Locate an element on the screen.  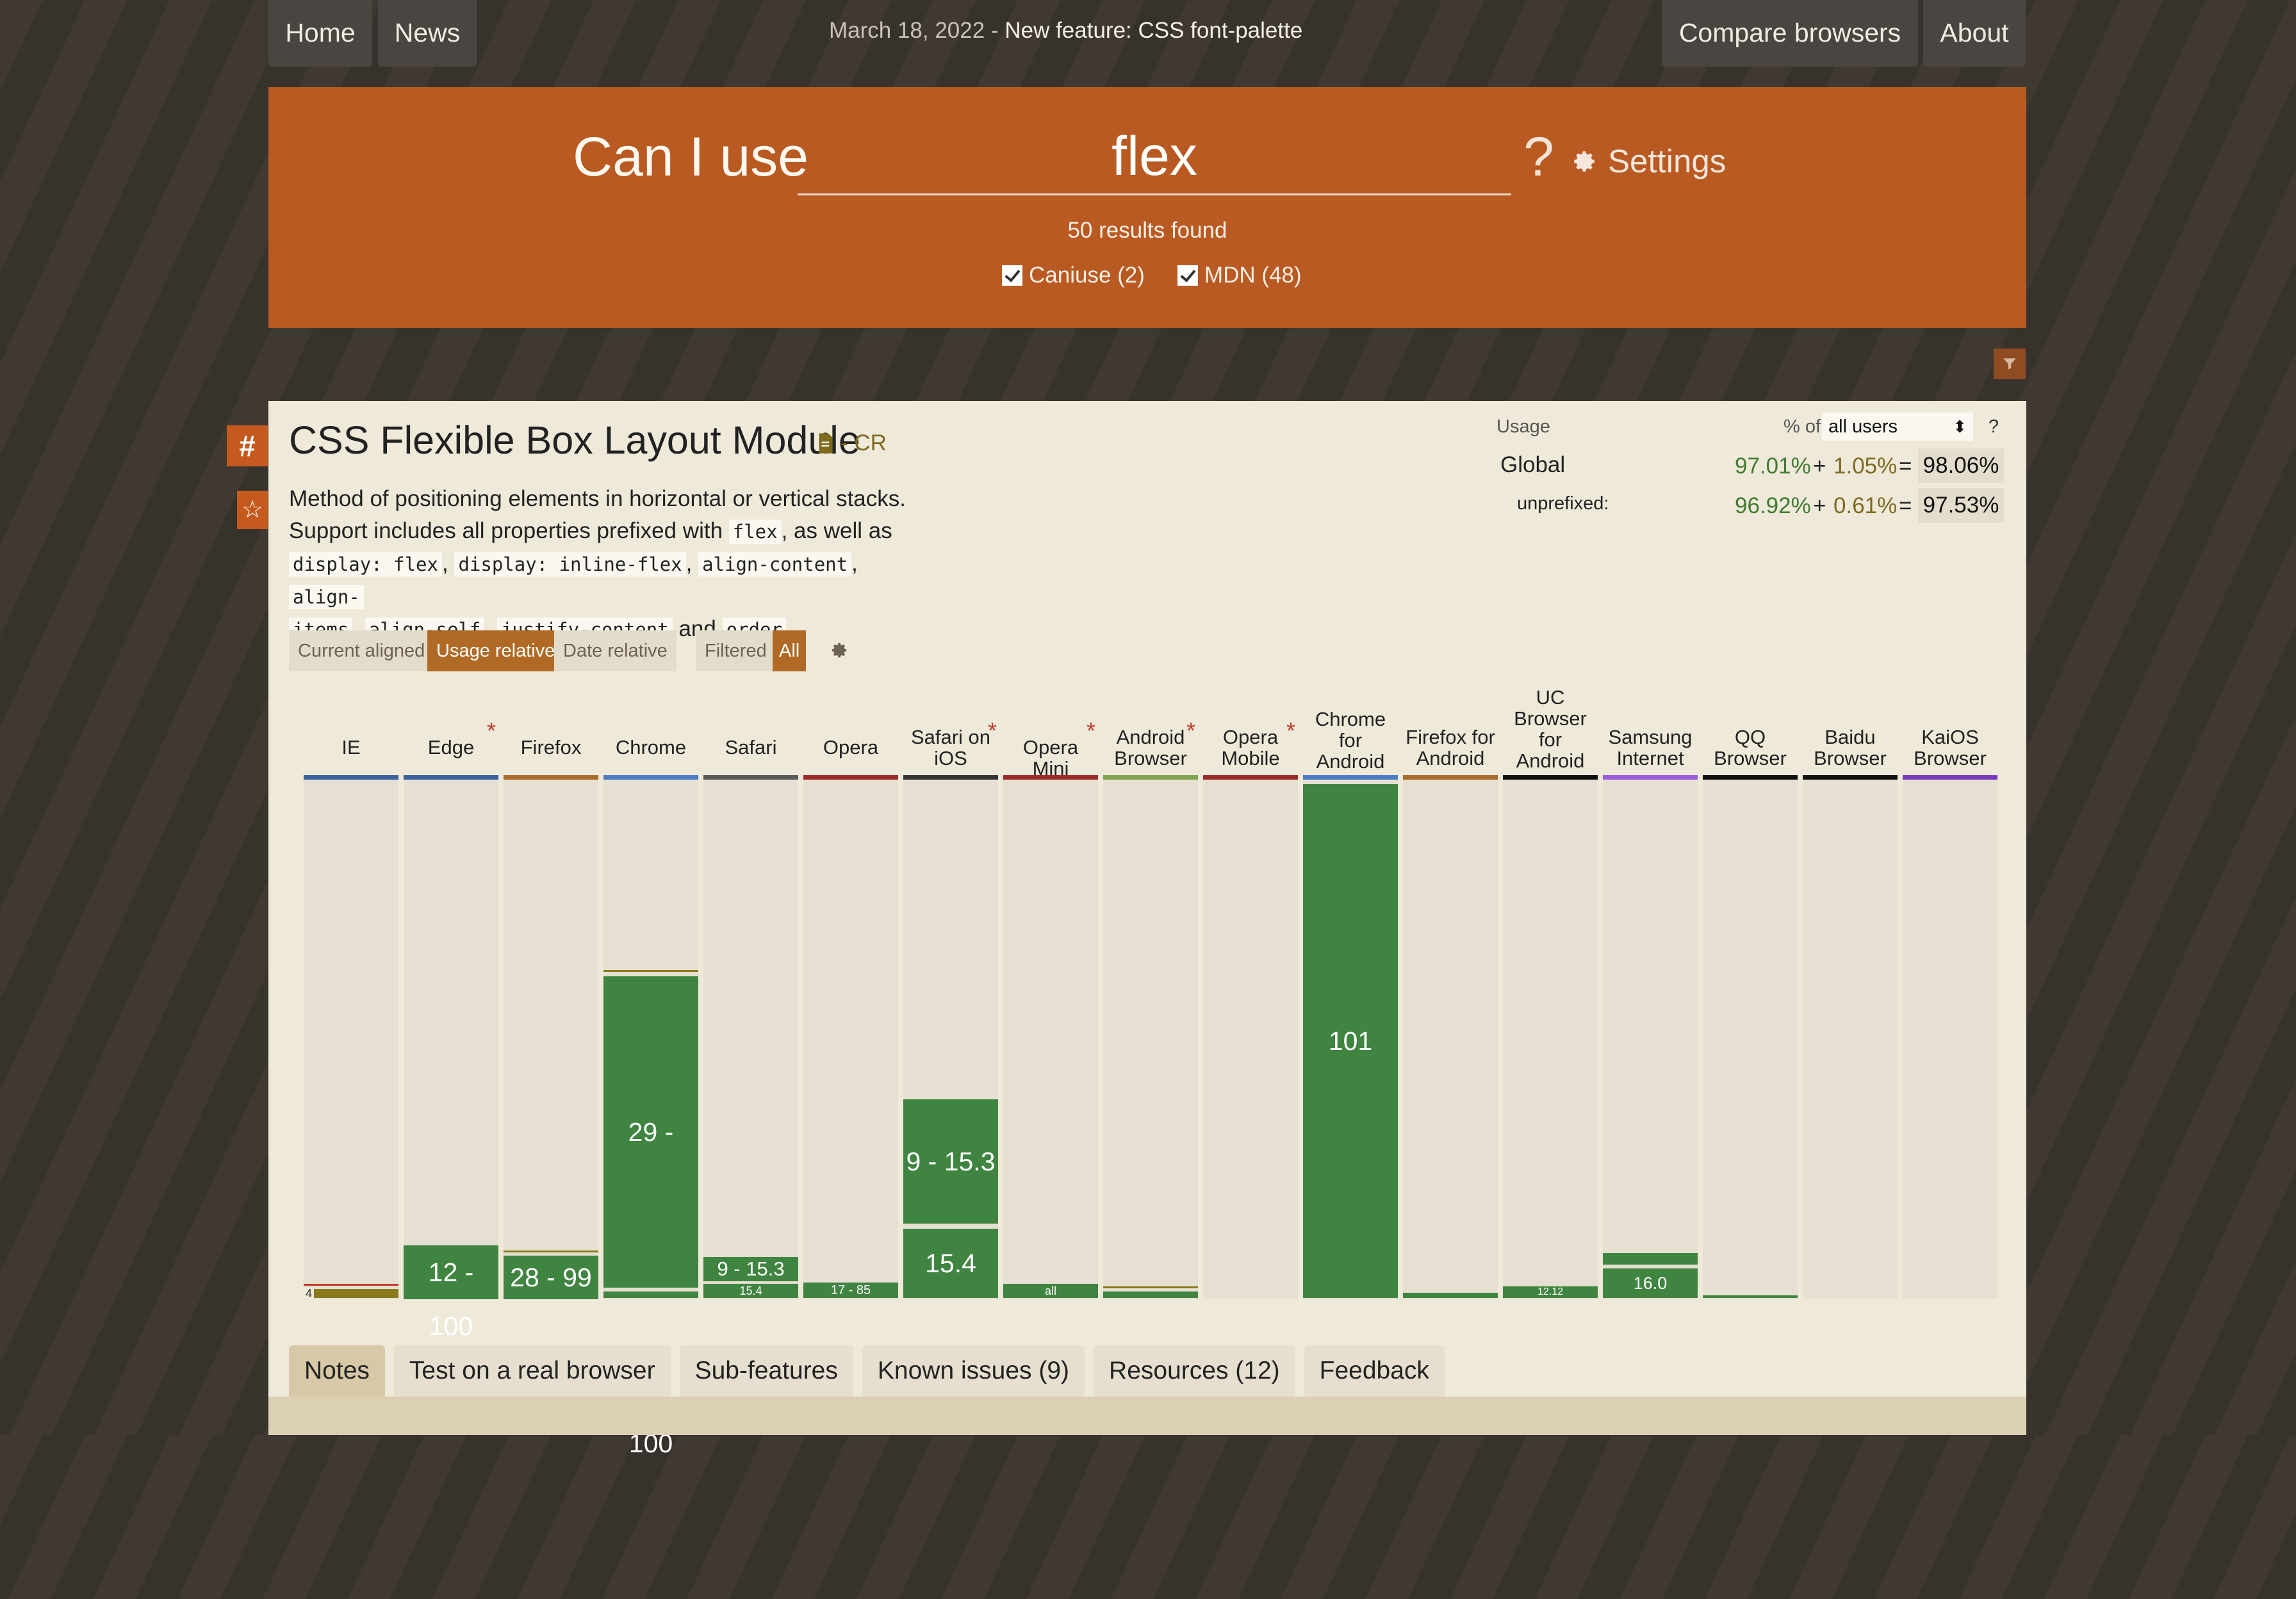
favorite-star-button: ☆ is located at coordinates (253, 510).